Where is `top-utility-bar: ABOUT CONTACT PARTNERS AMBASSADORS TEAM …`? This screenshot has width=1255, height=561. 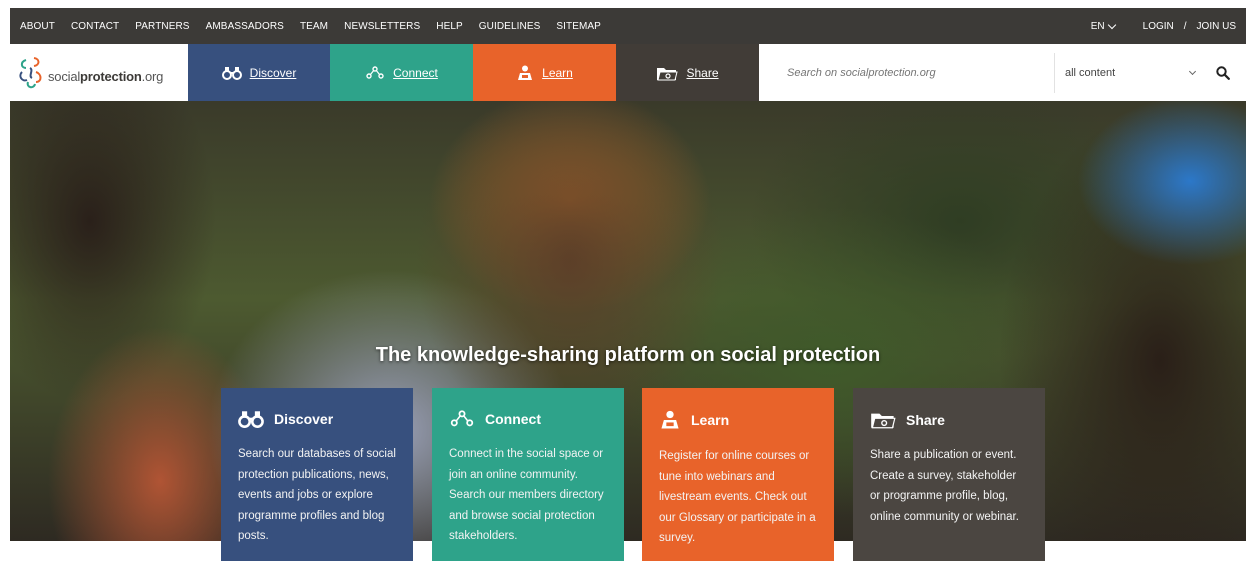
top-utility-bar: ABOUT CONTACT PARTNERS AMBASSADORS TEAM … is located at coordinates (628, 26).